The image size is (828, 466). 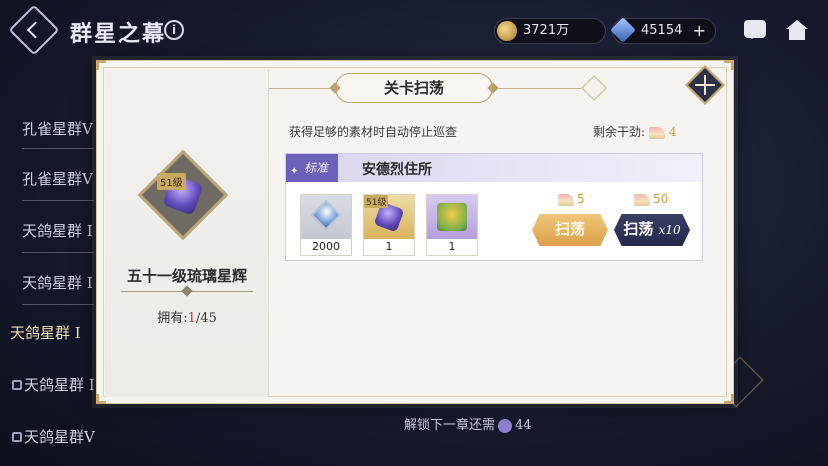 What do you see at coordinates (57, 282) in the screenshot?
I see `side-item-4: 天鸽星群 I` at bounding box center [57, 282].